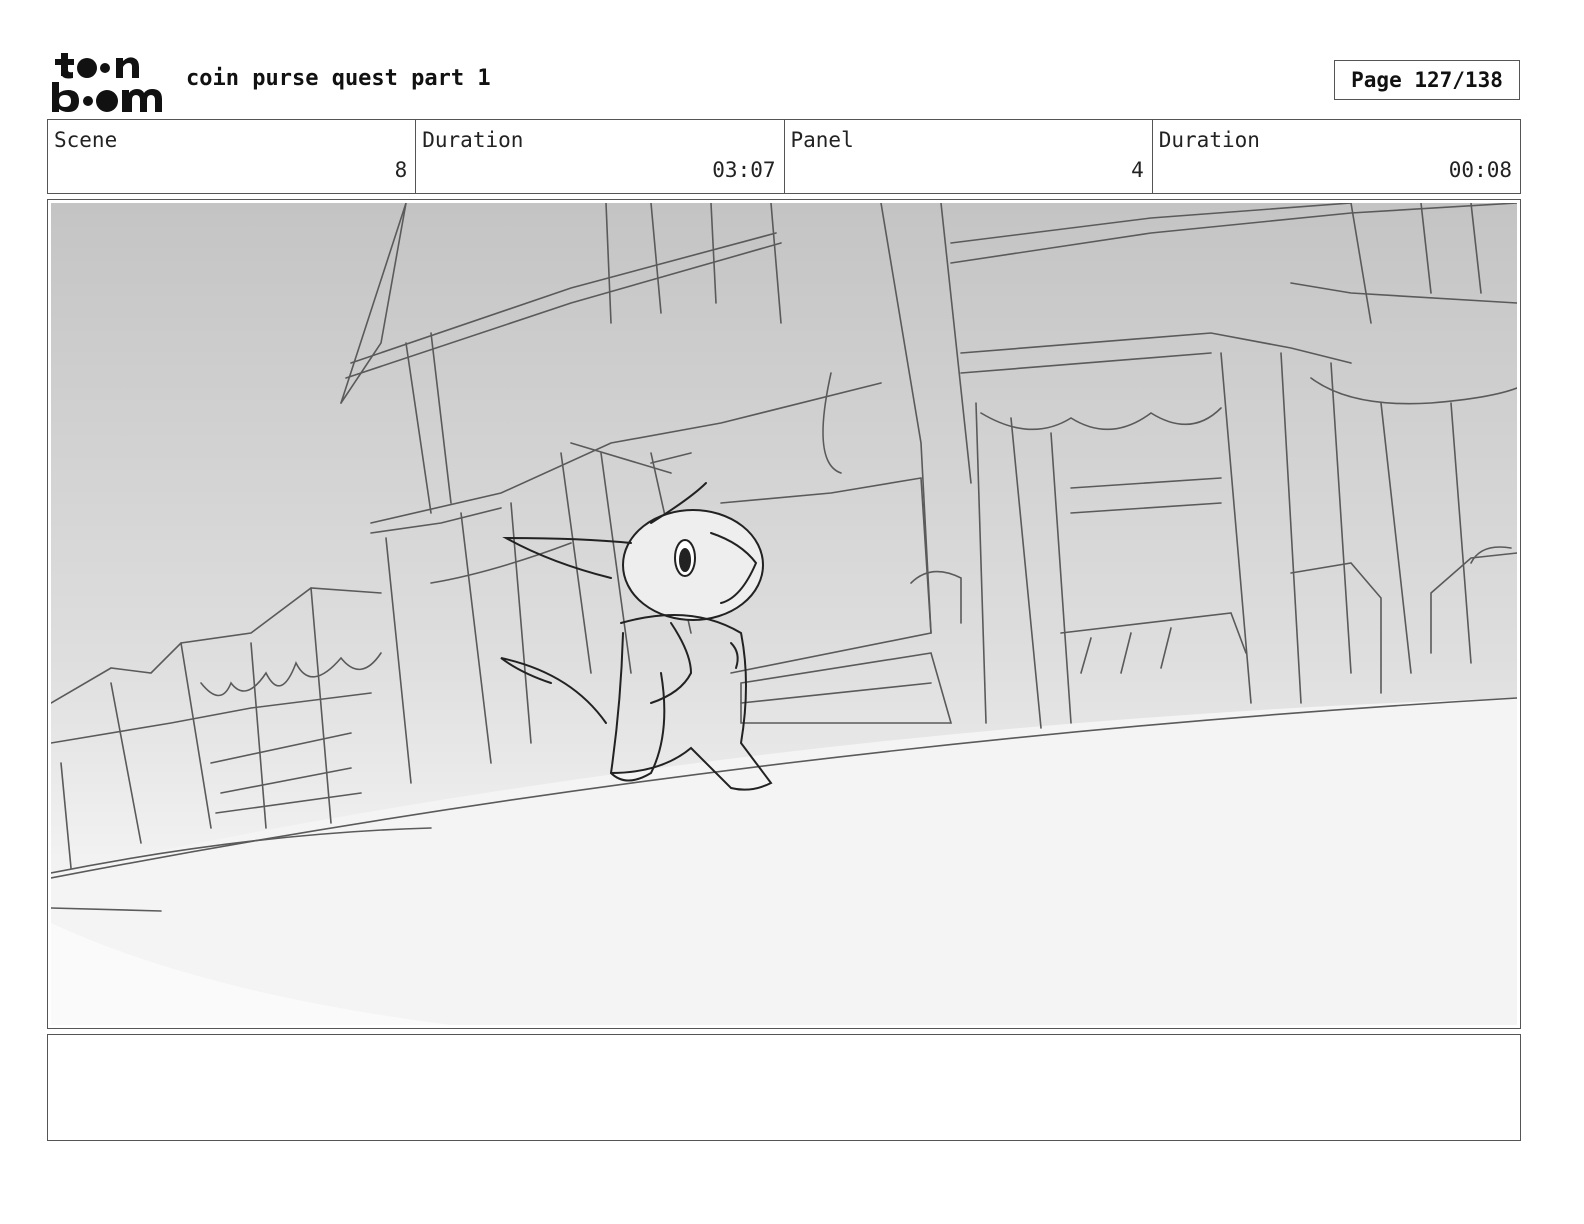  Describe the element at coordinates (1480, 170) in the screenshot. I see `panel-duration-value: 00:08` at that location.